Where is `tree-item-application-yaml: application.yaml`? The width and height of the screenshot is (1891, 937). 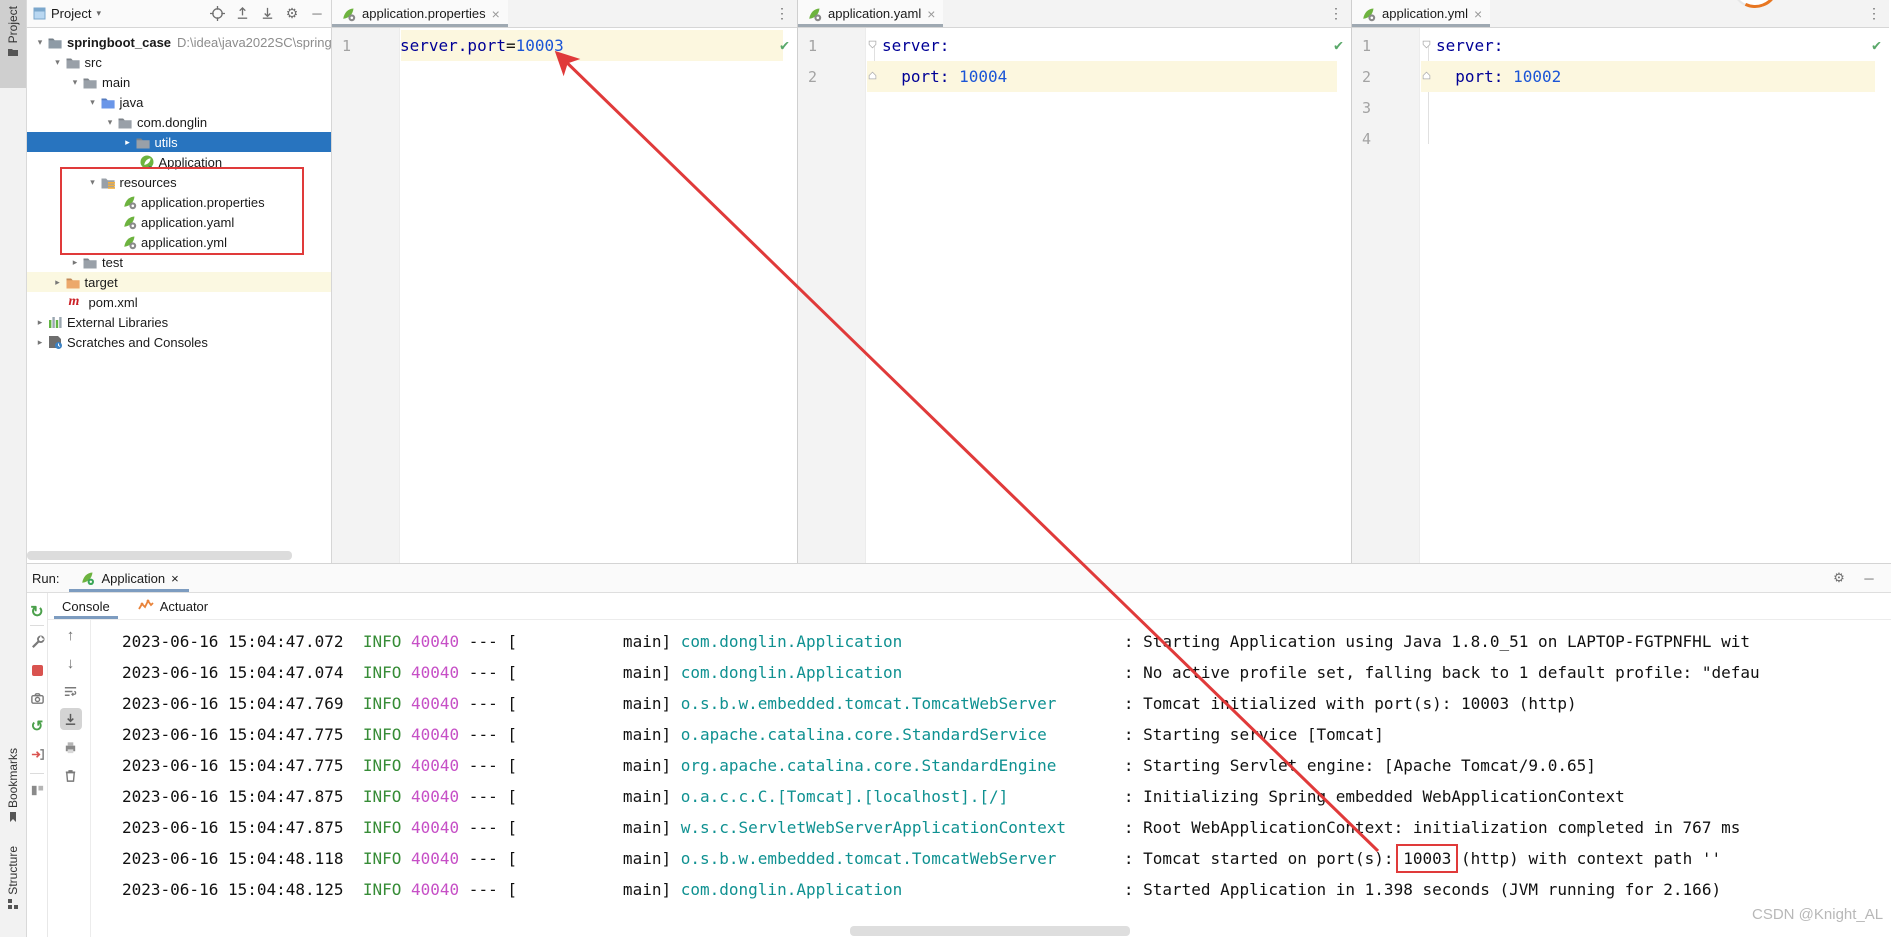 tree-item-application-yaml: application.yaml is located at coordinates (179, 222).